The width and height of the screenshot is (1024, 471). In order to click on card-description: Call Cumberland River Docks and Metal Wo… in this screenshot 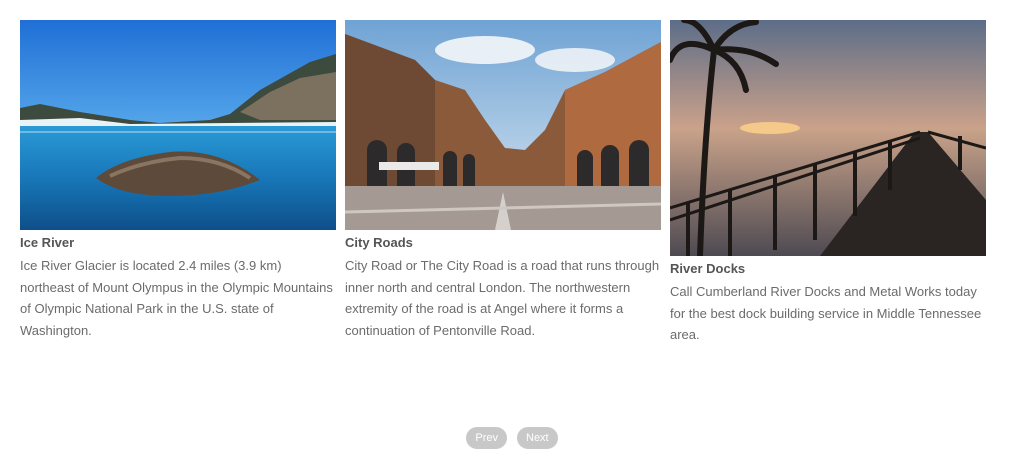, I will do `click(826, 313)`.